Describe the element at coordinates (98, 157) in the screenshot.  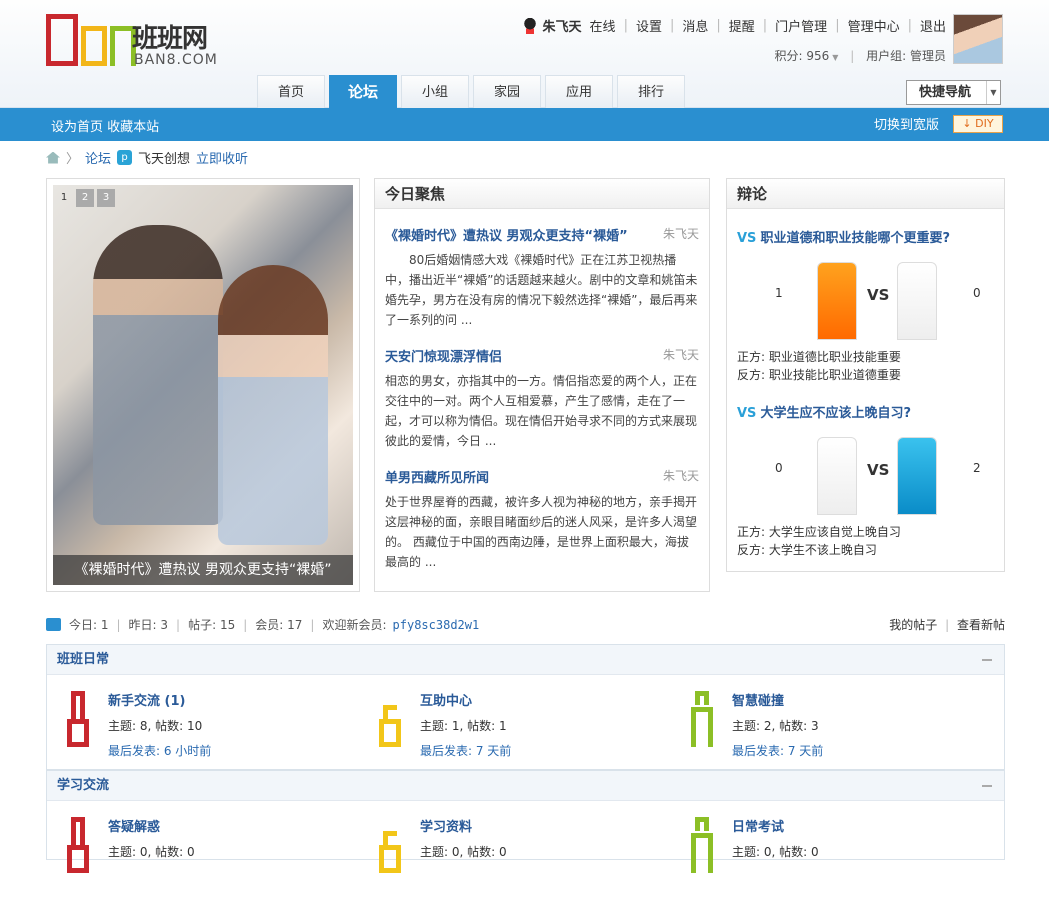
I see `breadcrumb-forum: 论坛` at that location.